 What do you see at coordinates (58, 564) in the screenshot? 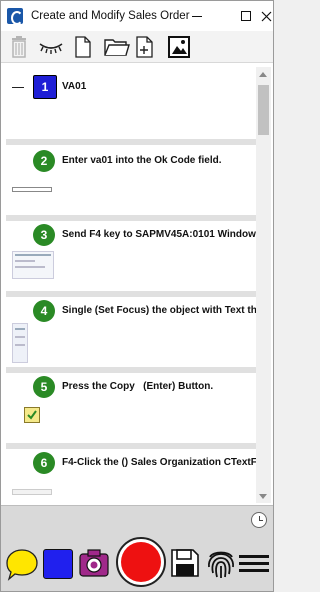
I see `stop-square-icon` at bounding box center [58, 564].